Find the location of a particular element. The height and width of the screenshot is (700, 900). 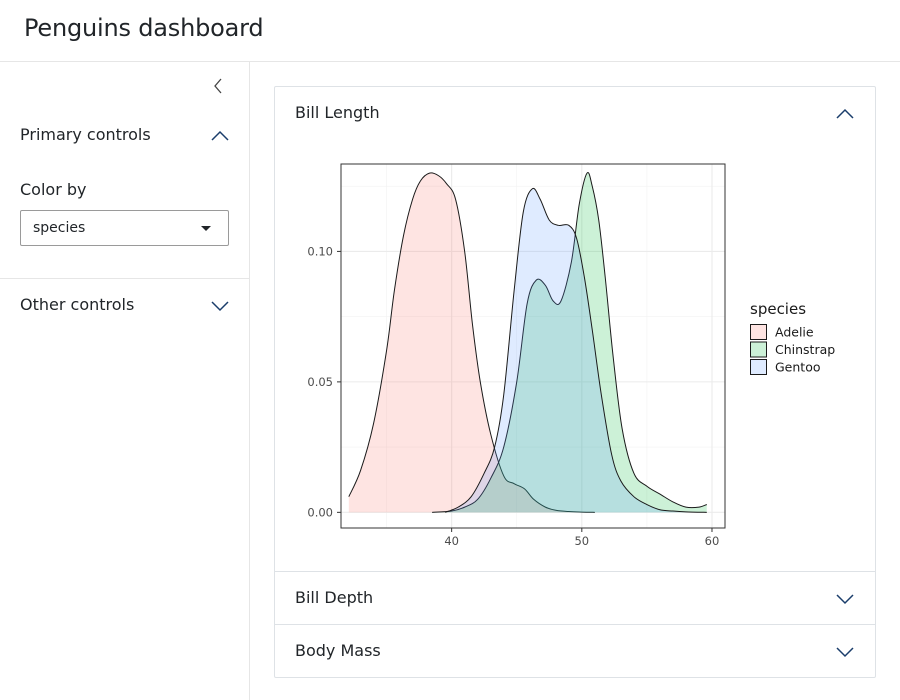

legend-key-chinstrap is located at coordinates (758, 349).